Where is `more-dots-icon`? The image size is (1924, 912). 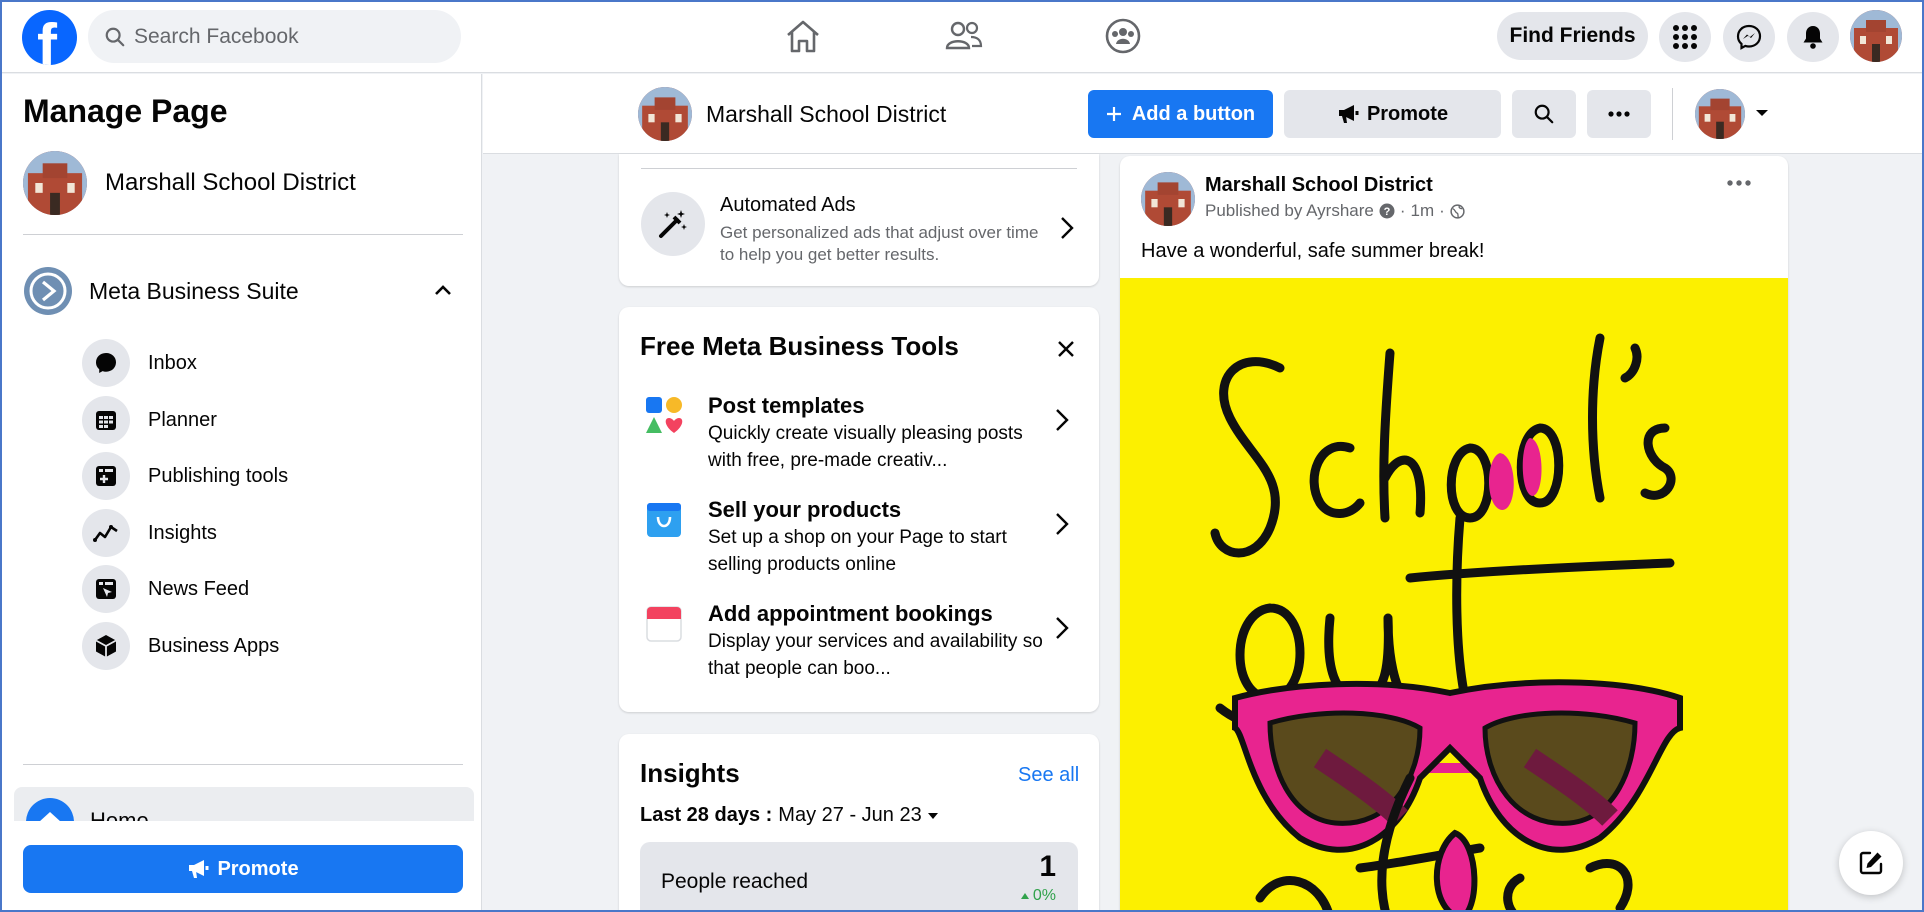
more-dots-icon is located at coordinates (1619, 114).